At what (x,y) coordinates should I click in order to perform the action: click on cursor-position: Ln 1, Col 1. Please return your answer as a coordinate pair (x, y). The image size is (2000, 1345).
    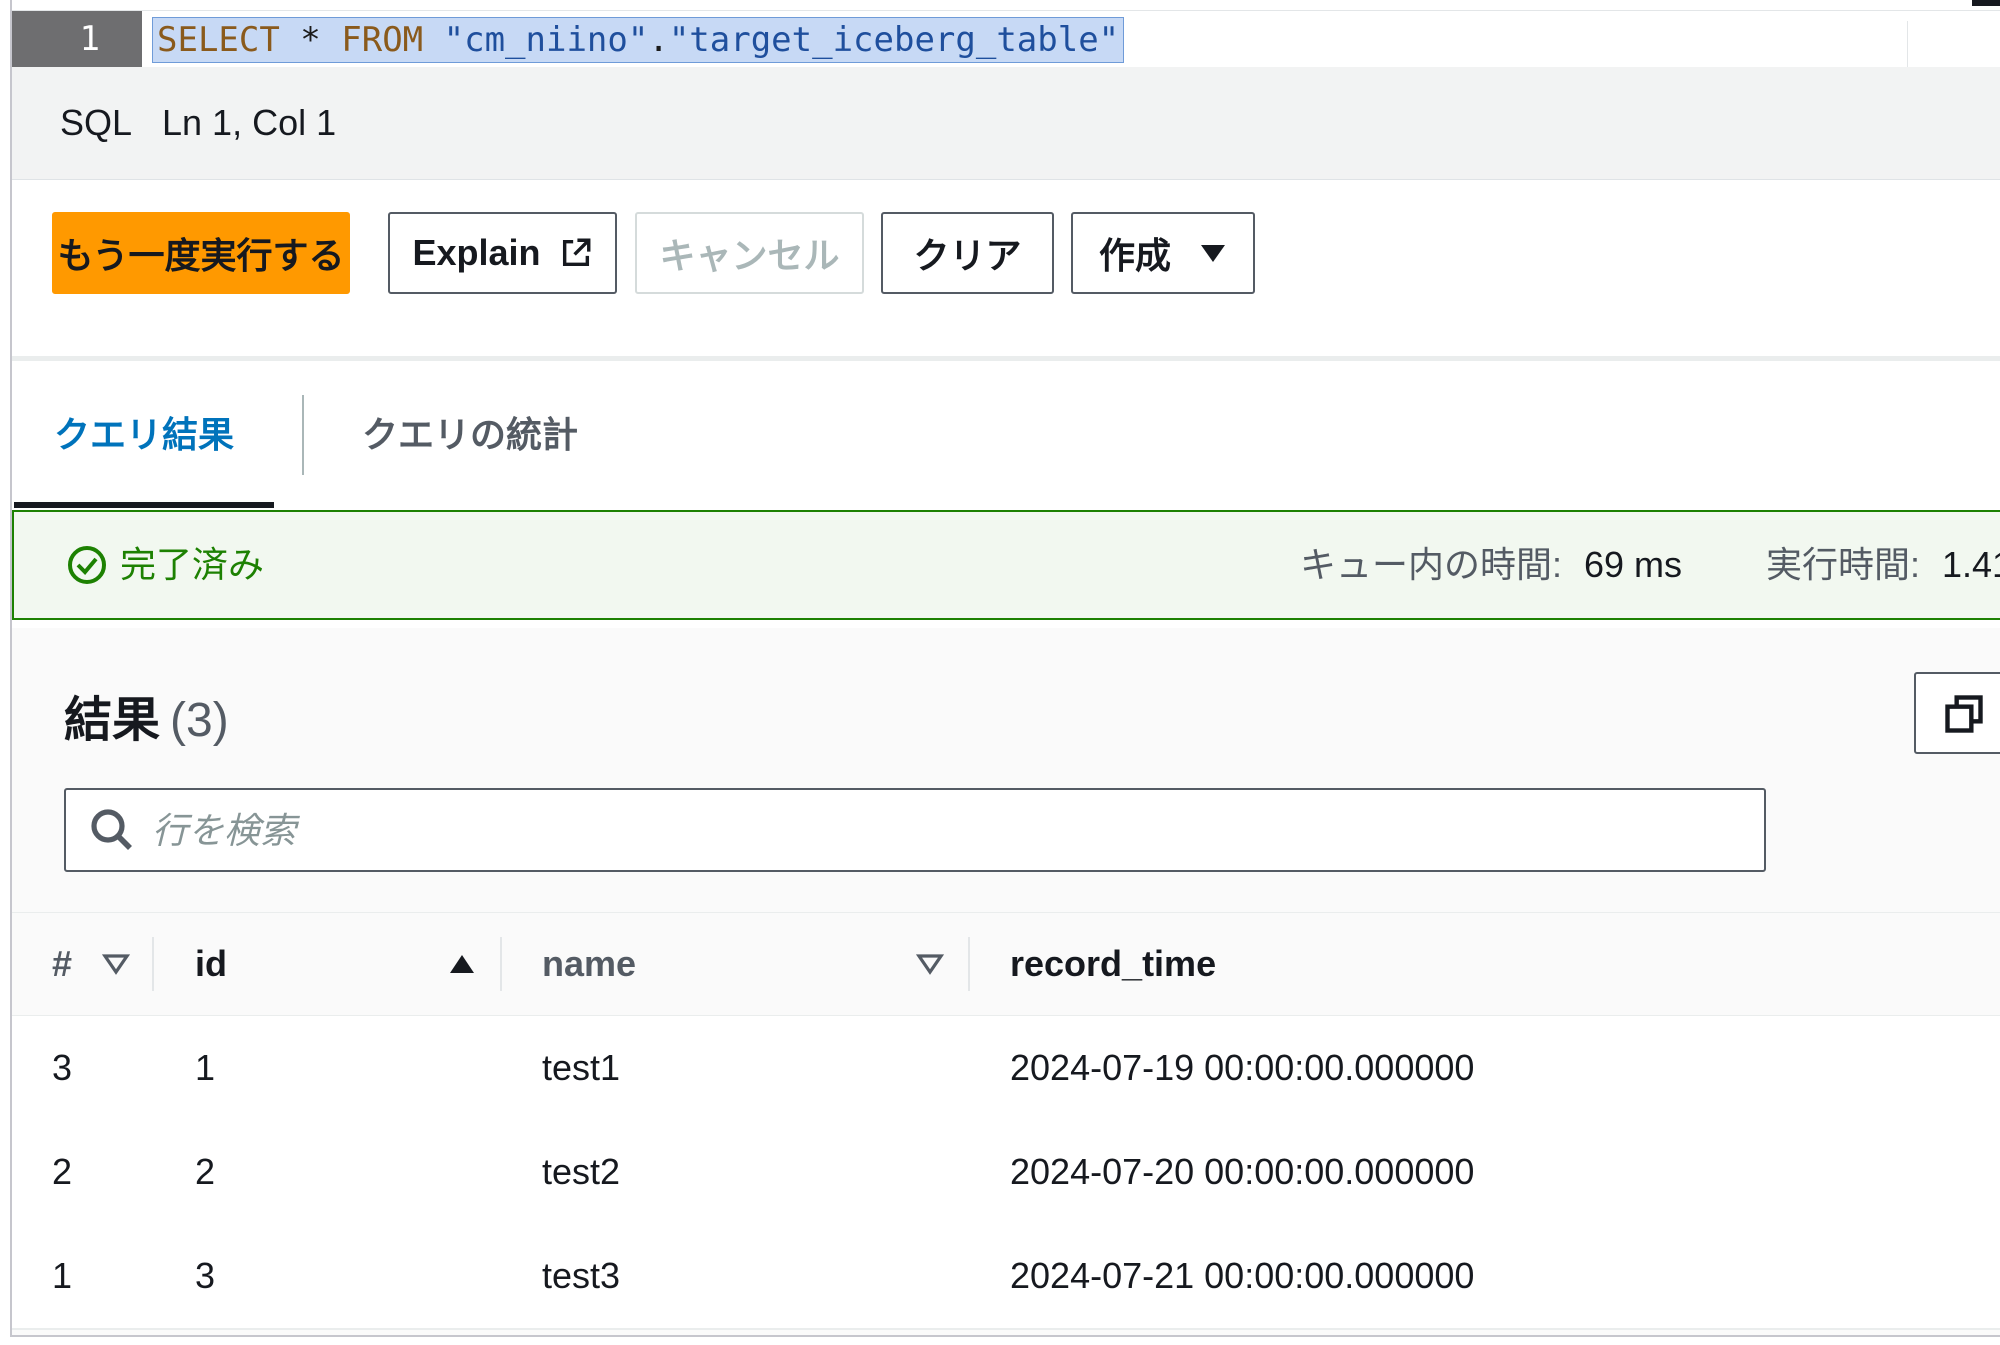
    Looking at the image, I should click on (249, 122).